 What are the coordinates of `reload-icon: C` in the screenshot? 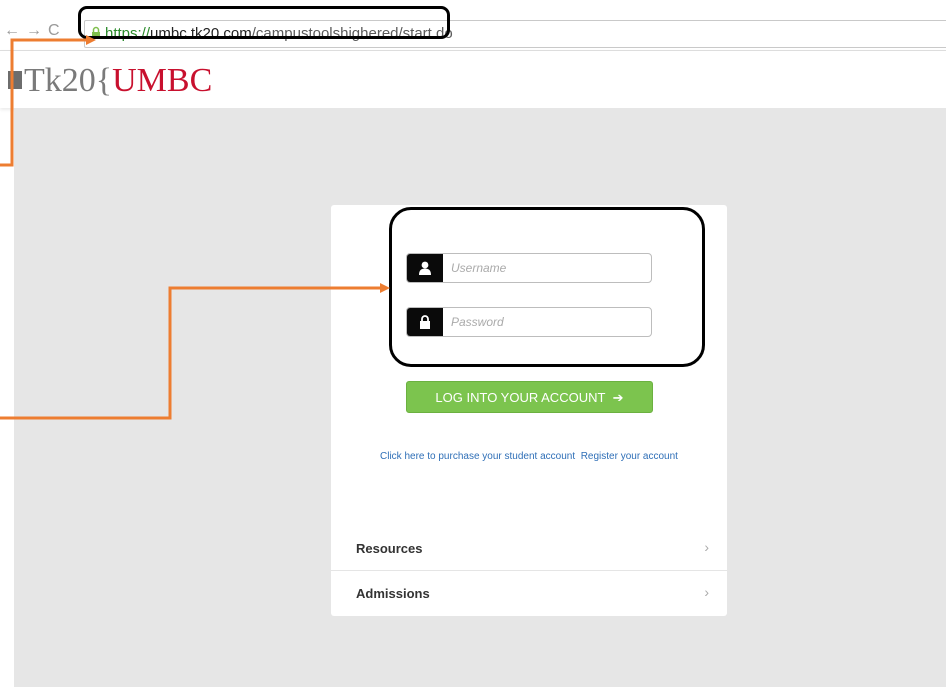 It's located at (55, 31).